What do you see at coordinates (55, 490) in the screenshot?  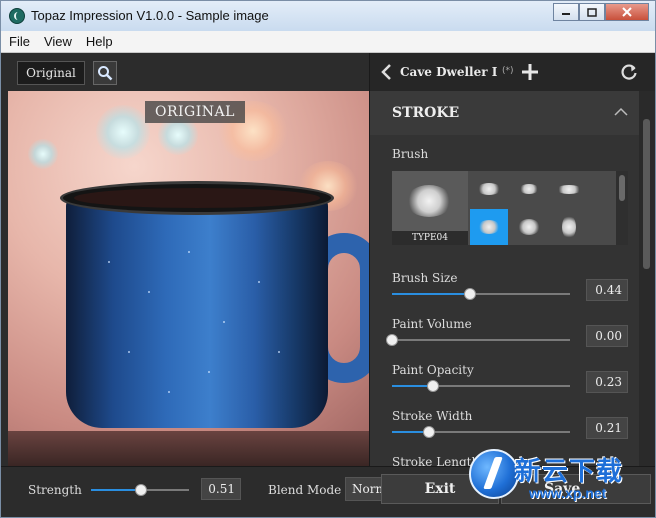 I see `strength-label: Strength` at bounding box center [55, 490].